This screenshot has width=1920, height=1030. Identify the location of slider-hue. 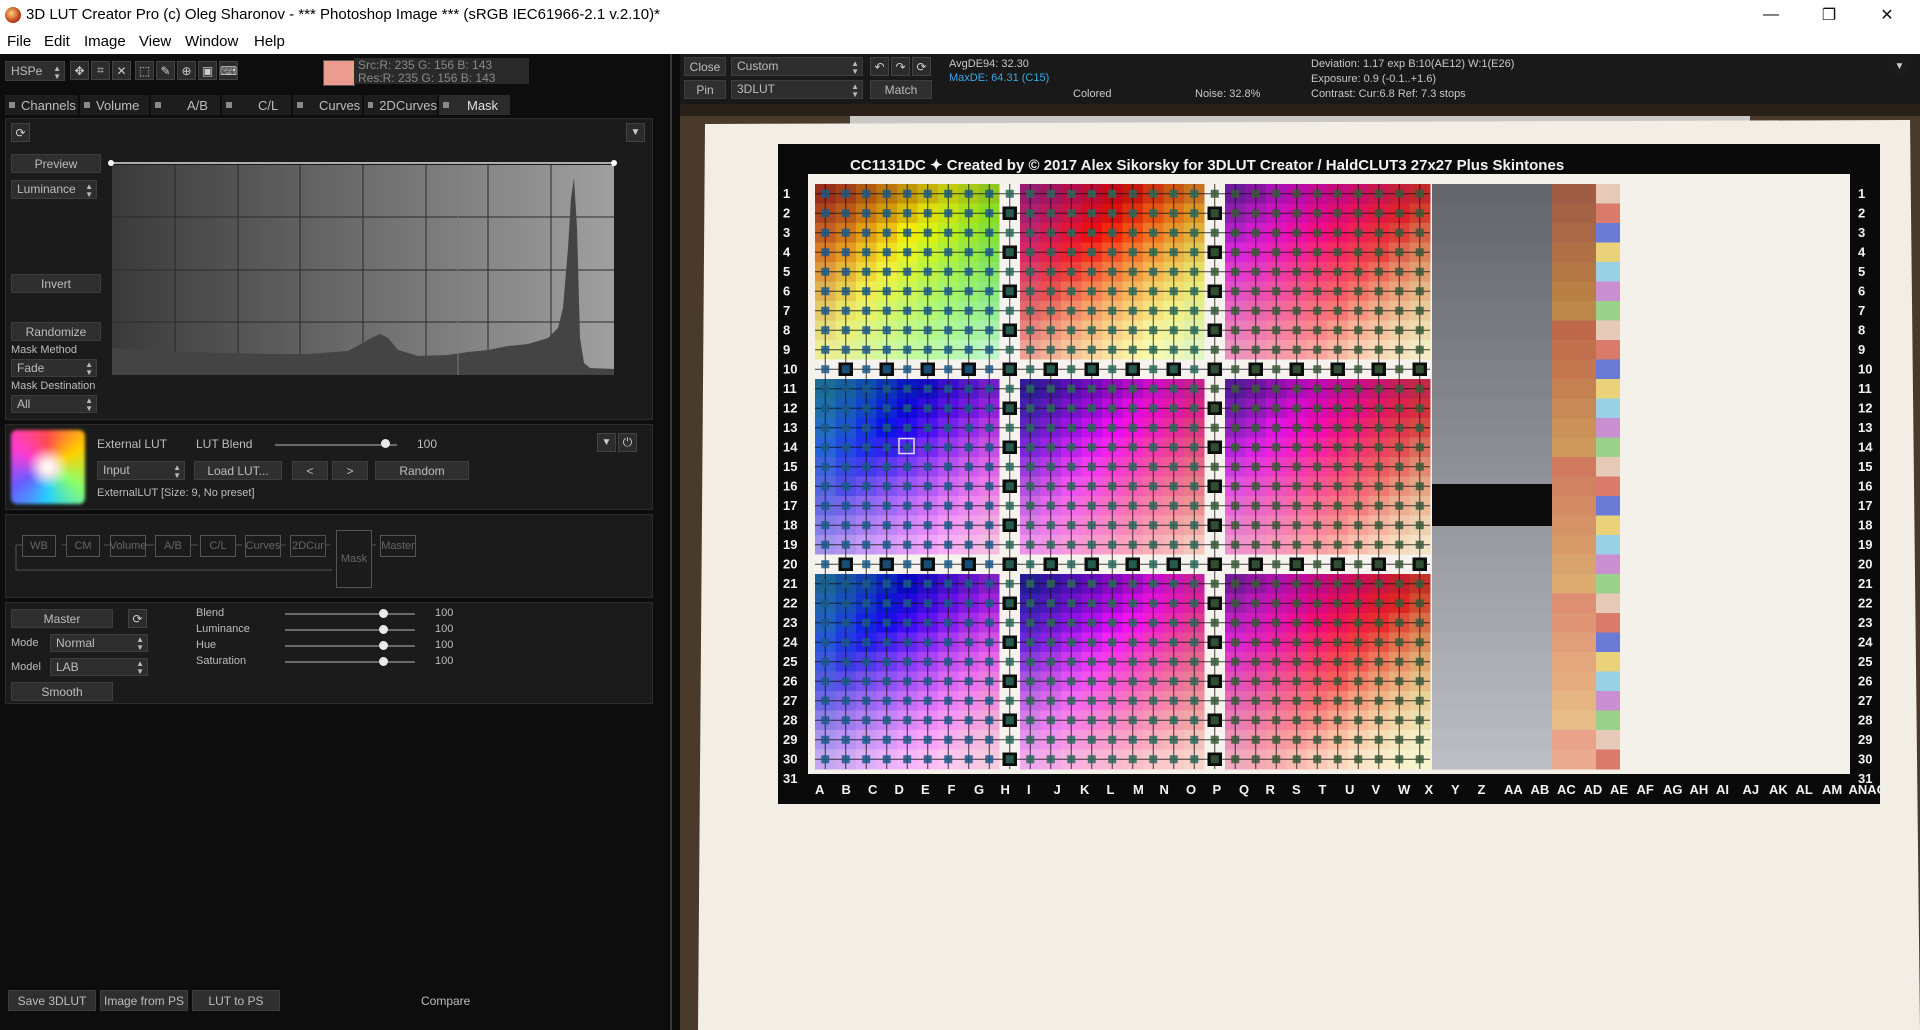
(350, 646).